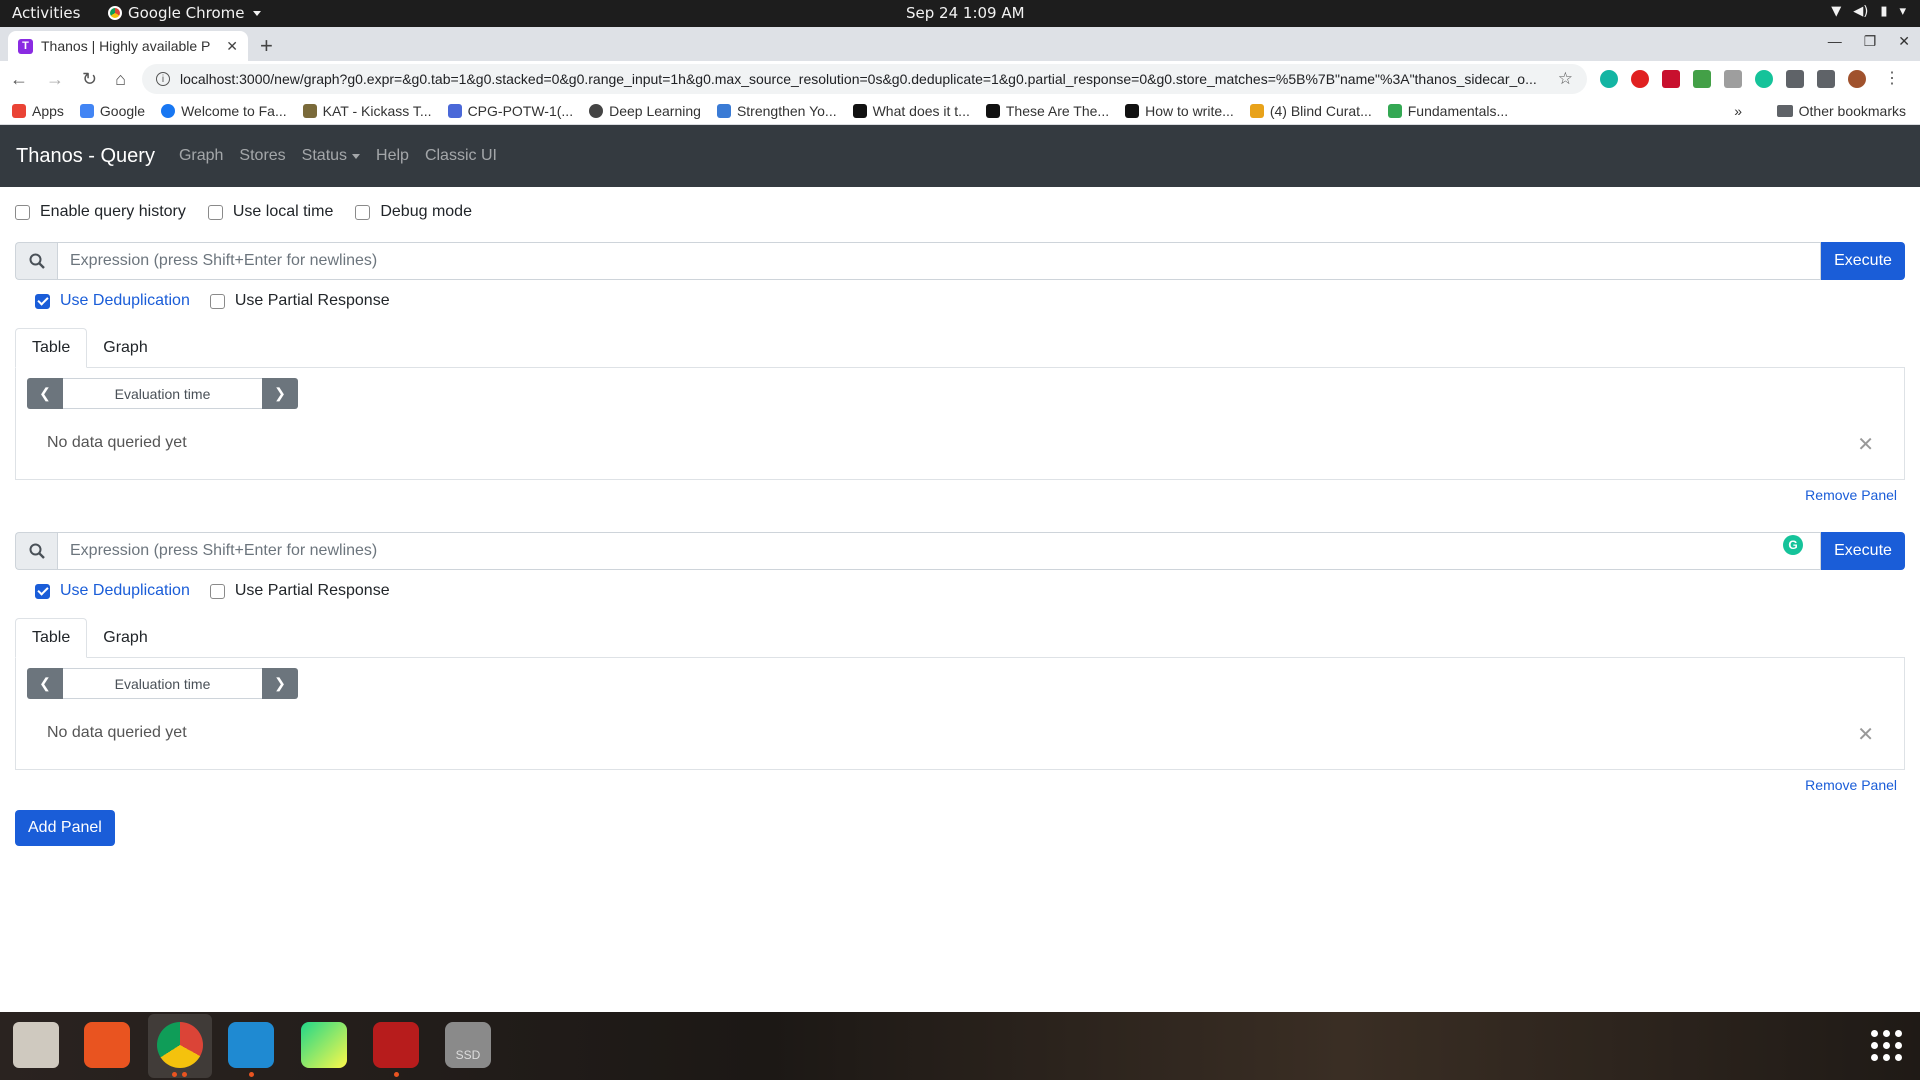 The height and width of the screenshot is (1080, 1920). I want to click on bookmark-item: Deep Learning, so click(645, 111).